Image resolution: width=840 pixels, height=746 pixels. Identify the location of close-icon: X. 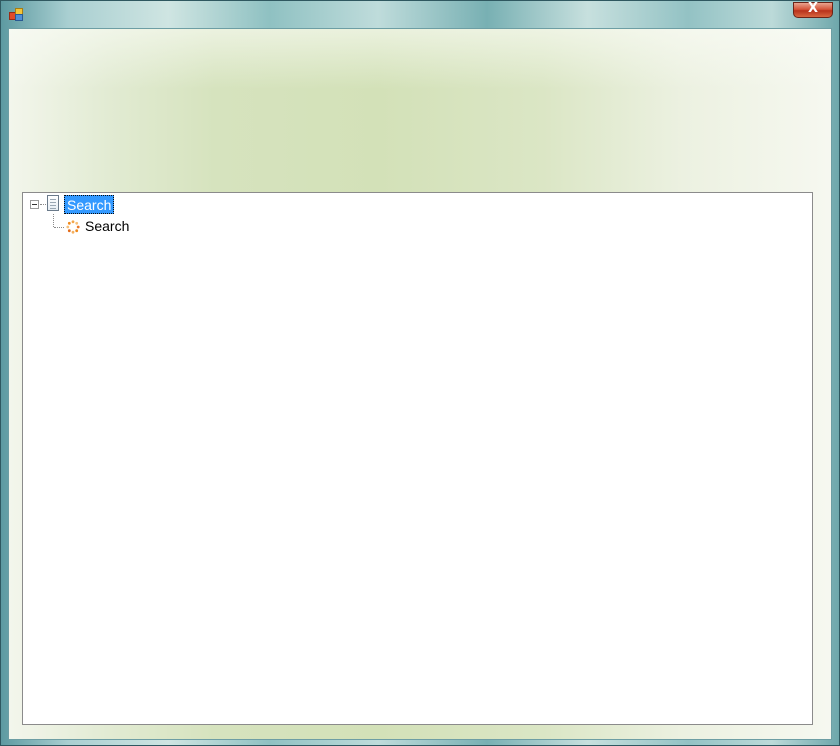
(813, 8).